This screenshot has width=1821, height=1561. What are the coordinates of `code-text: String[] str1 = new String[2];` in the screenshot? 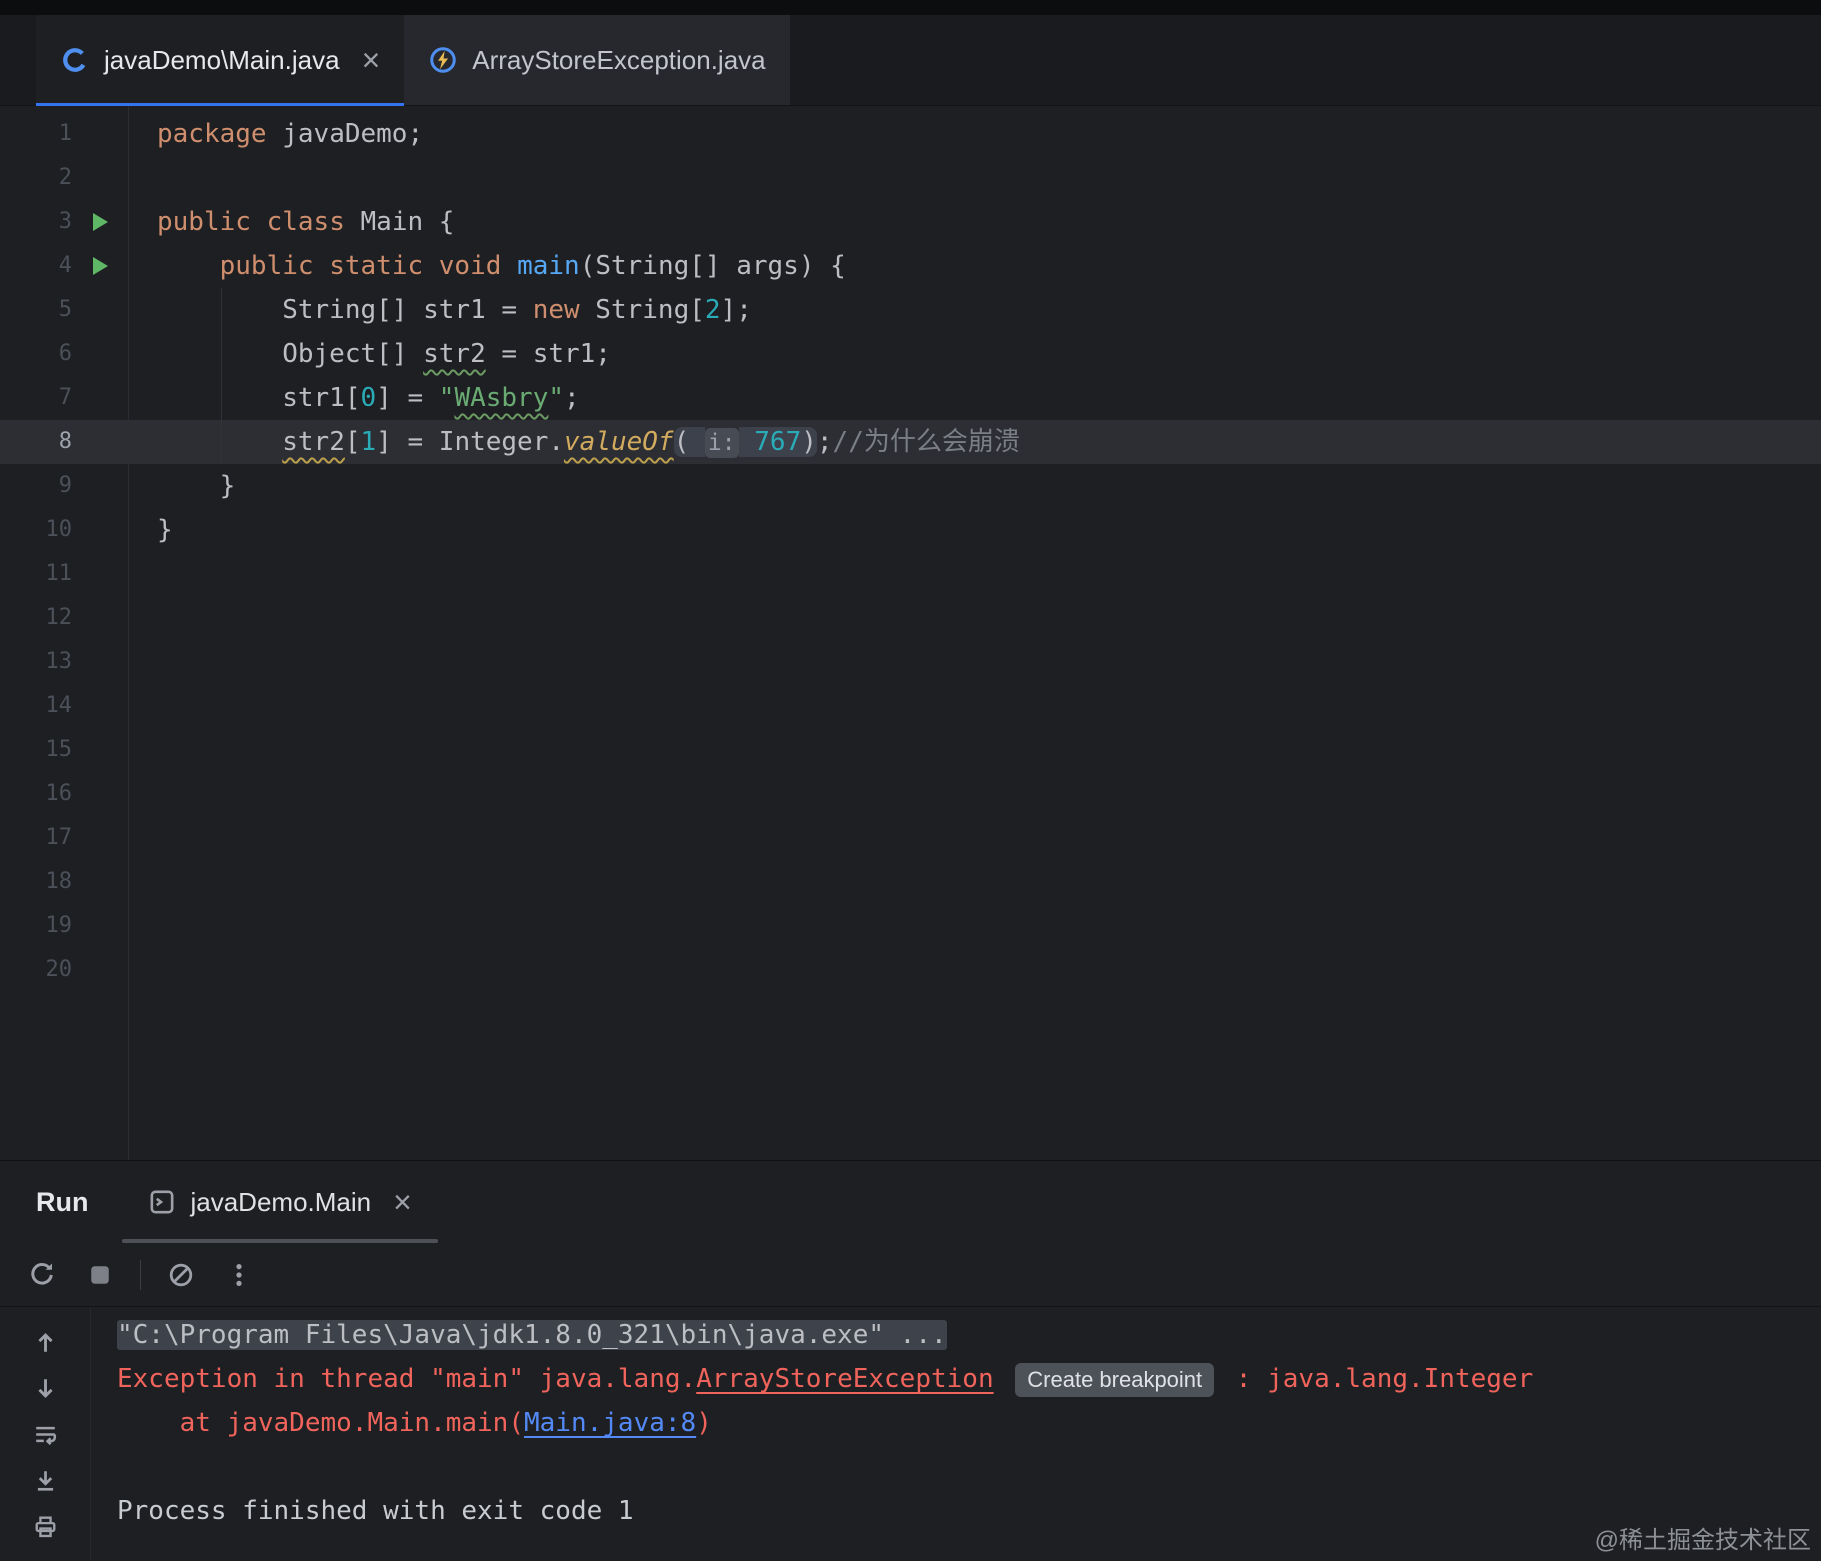 It's located at (454, 310).